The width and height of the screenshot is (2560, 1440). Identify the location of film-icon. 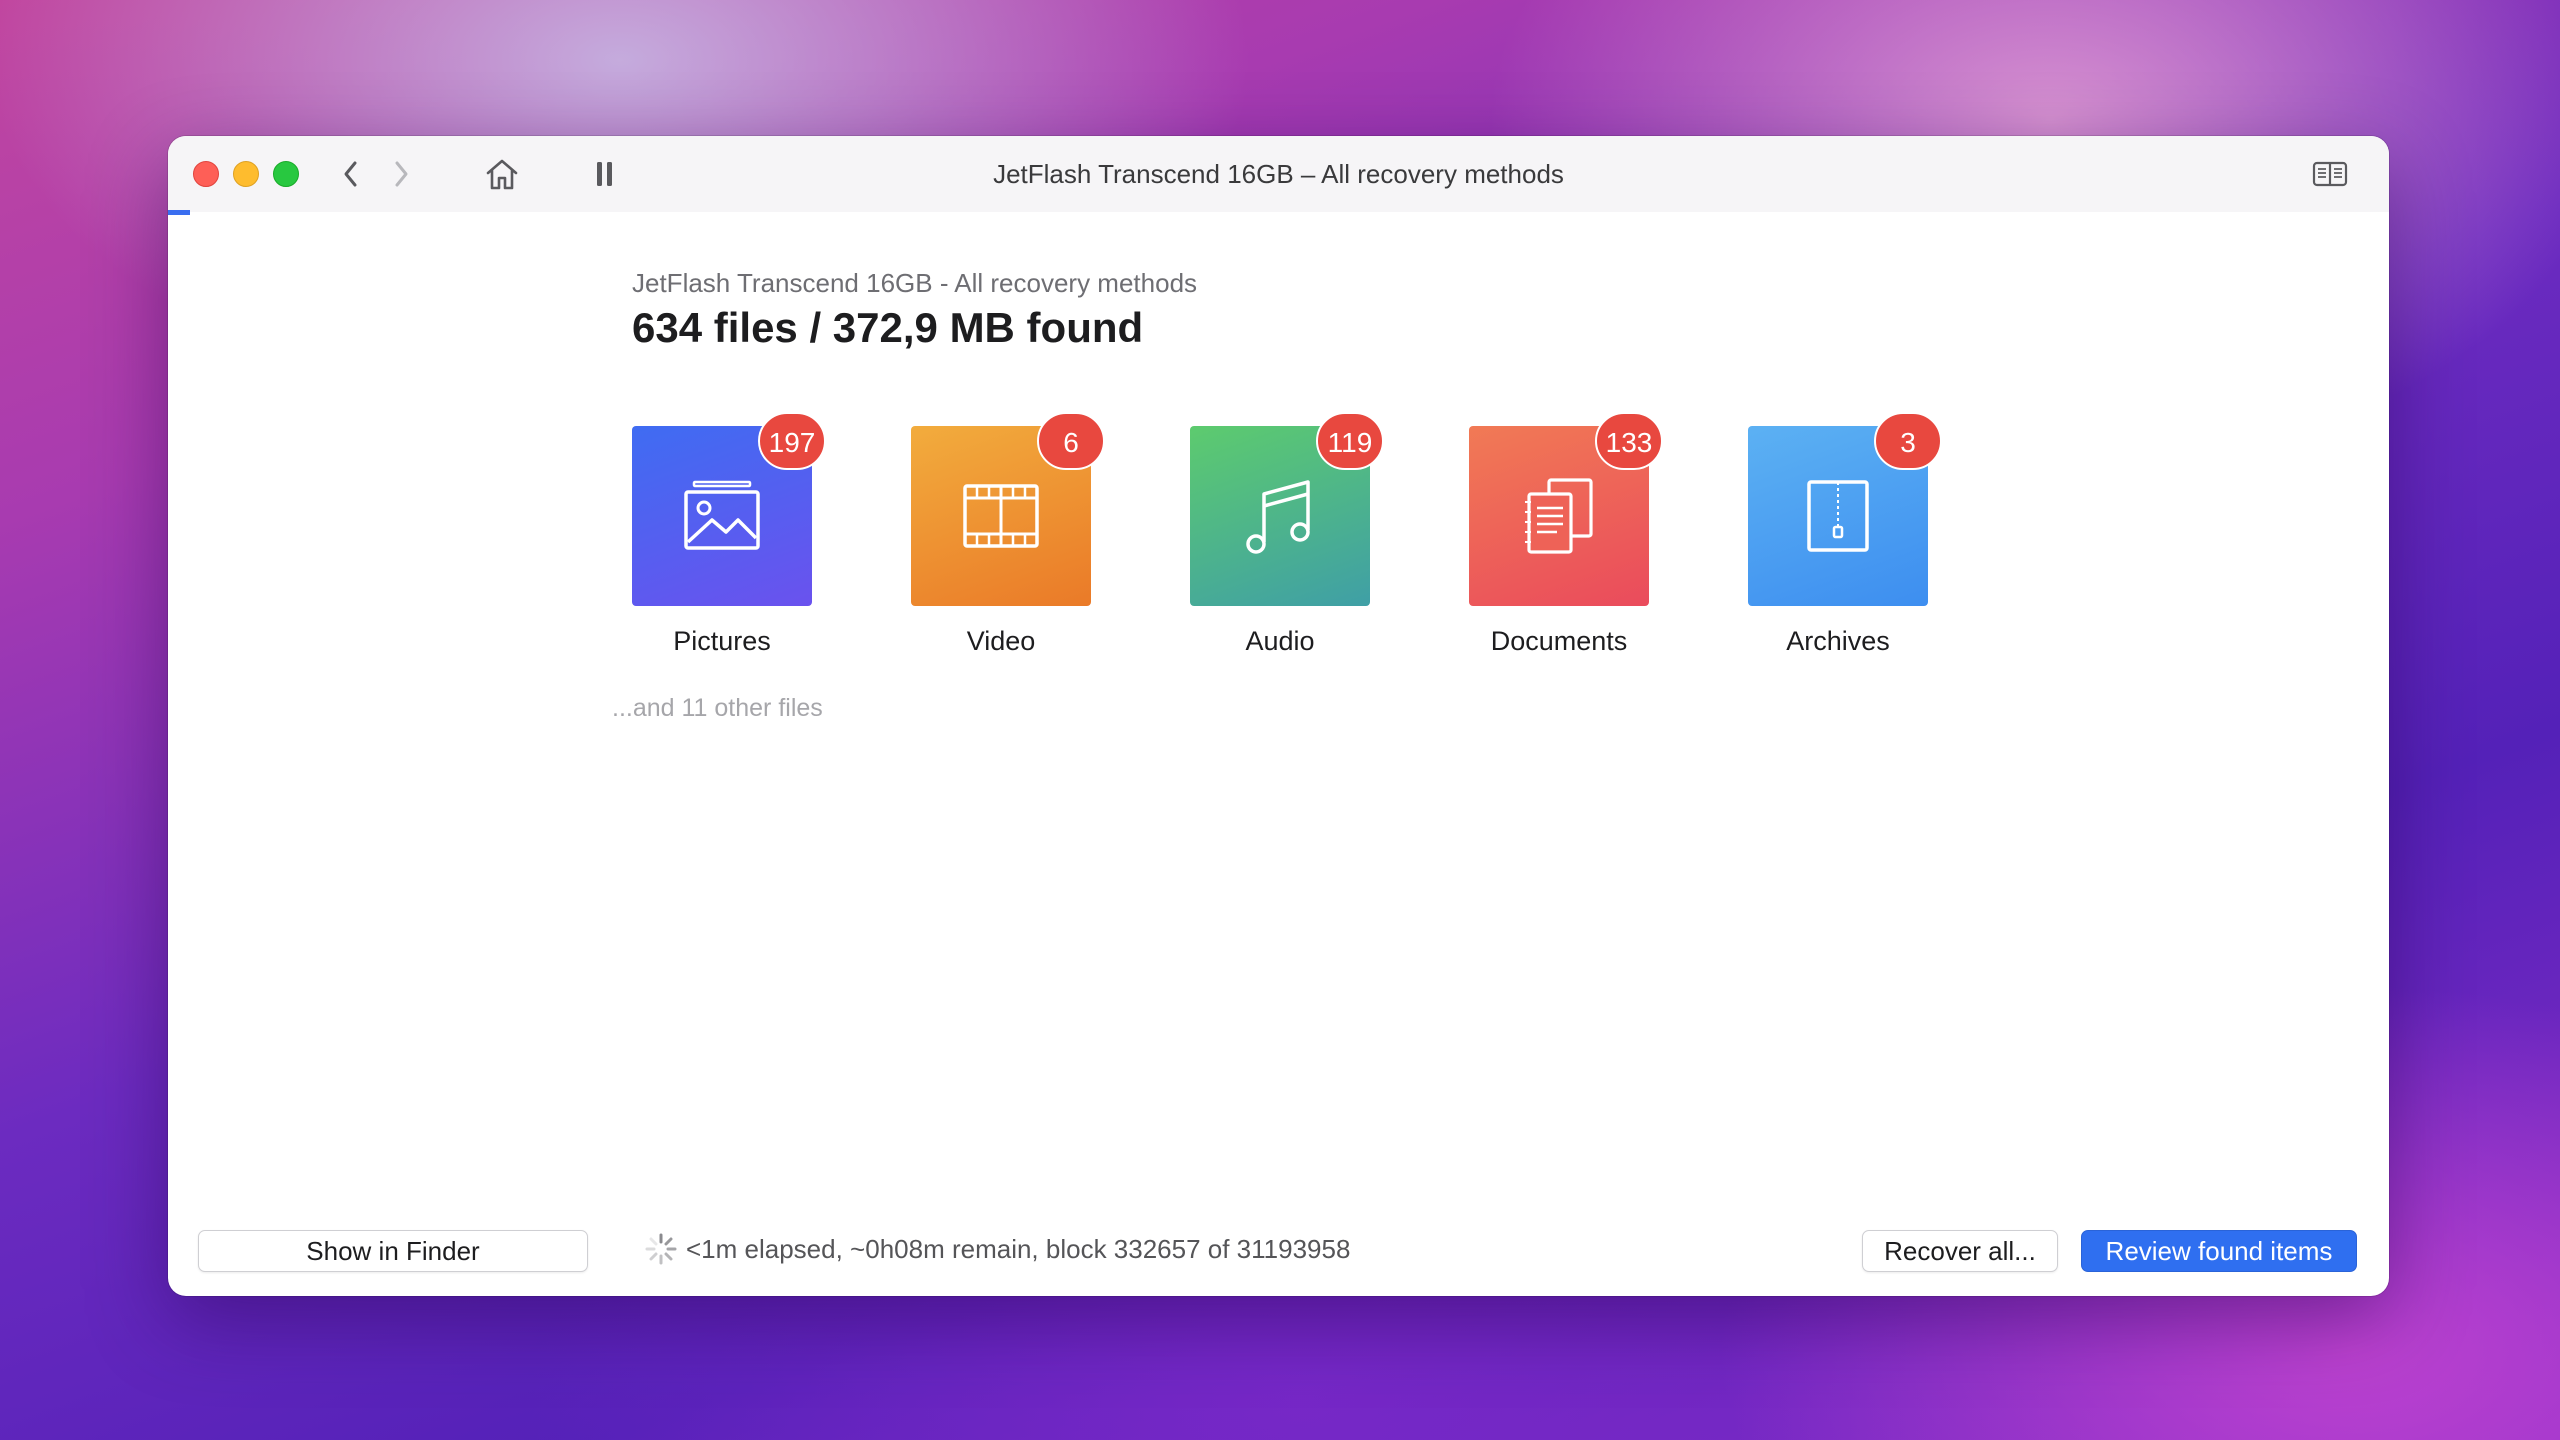
(1001, 516).